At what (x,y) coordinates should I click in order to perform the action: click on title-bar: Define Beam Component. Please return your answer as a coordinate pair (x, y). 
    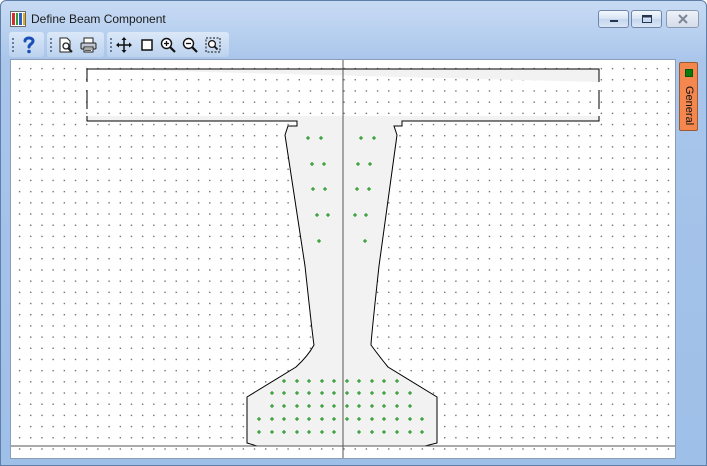
    Looking at the image, I should click on (353, 16).